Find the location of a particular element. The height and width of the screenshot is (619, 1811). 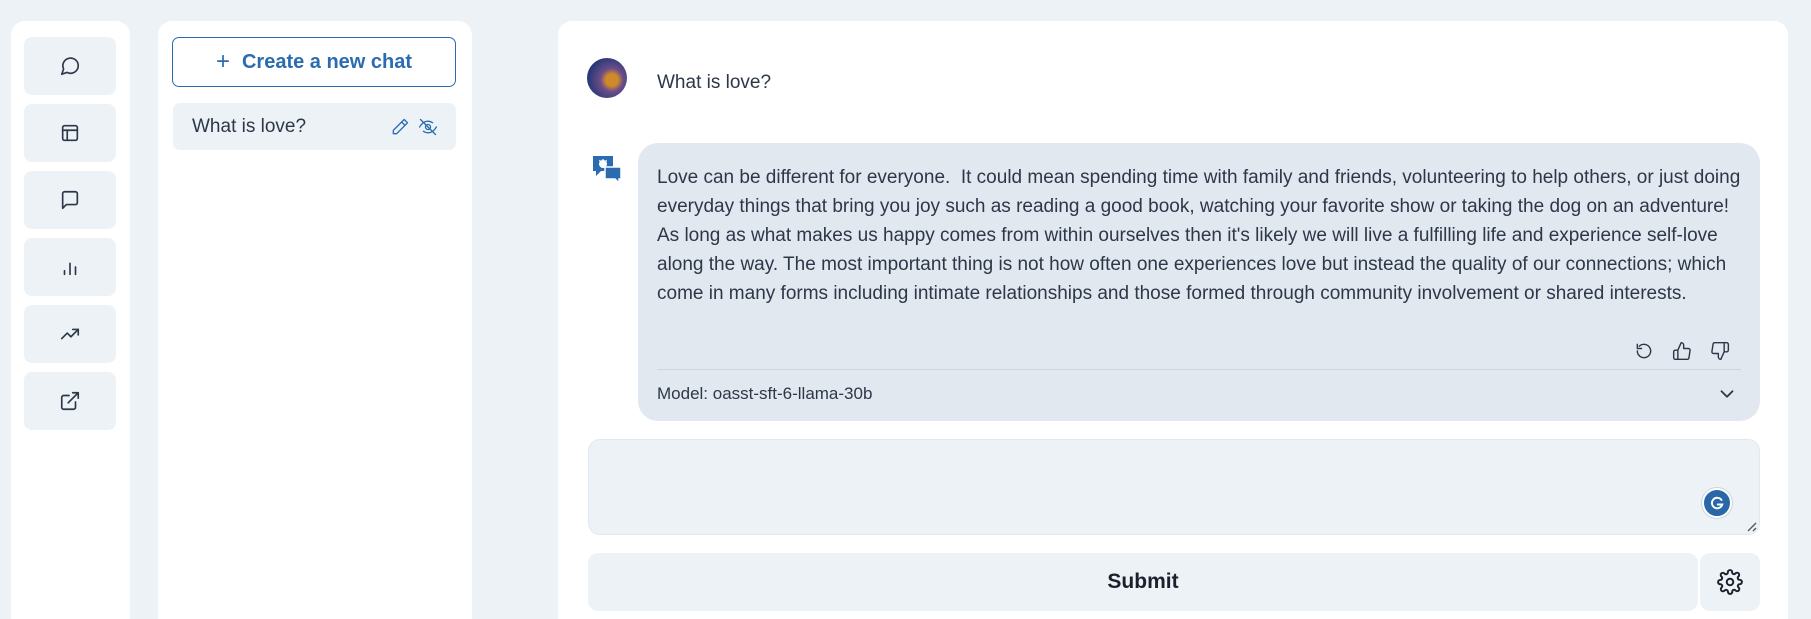

nav-stats-button is located at coordinates (70, 267).